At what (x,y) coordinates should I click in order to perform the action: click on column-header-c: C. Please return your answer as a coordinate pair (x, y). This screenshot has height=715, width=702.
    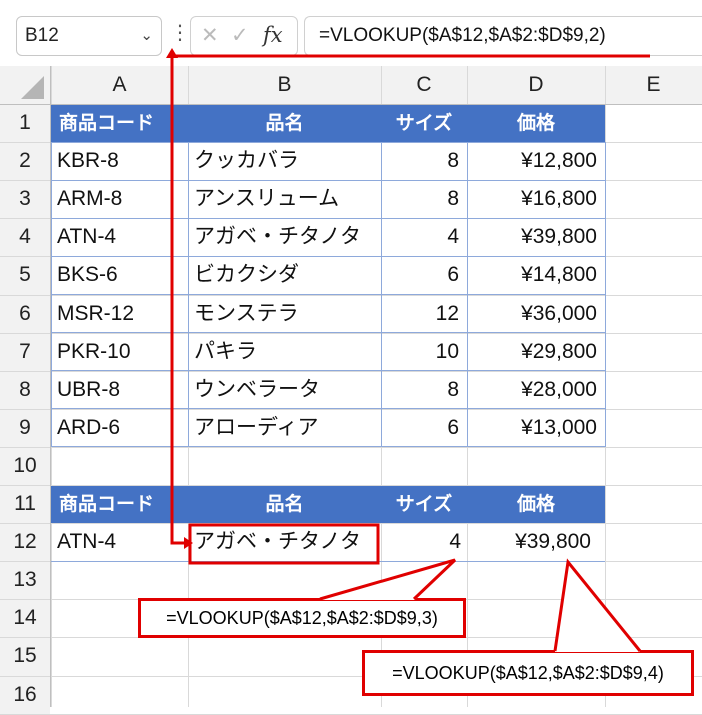
    Looking at the image, I should click on (424, 85).